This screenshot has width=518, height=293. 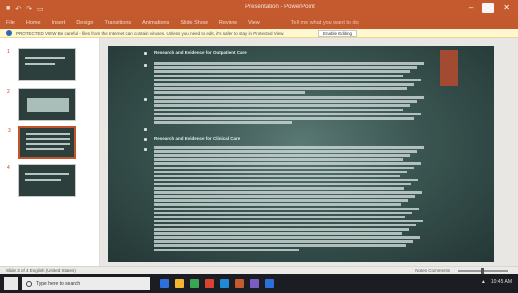 I want to click on tab-file: File, so click(x=10, y=23).